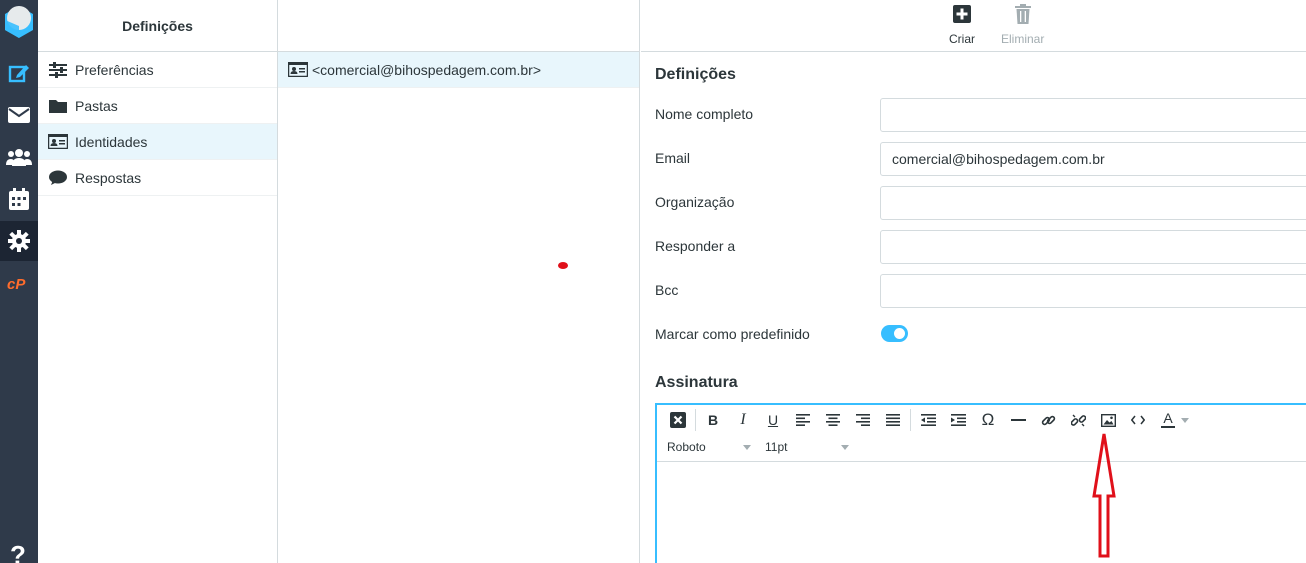 The width and height of the screenshot is (1306, 563). Describe the element at coordinates (962, 14) in the screenshot. I see `plus-square-icon` at that location.